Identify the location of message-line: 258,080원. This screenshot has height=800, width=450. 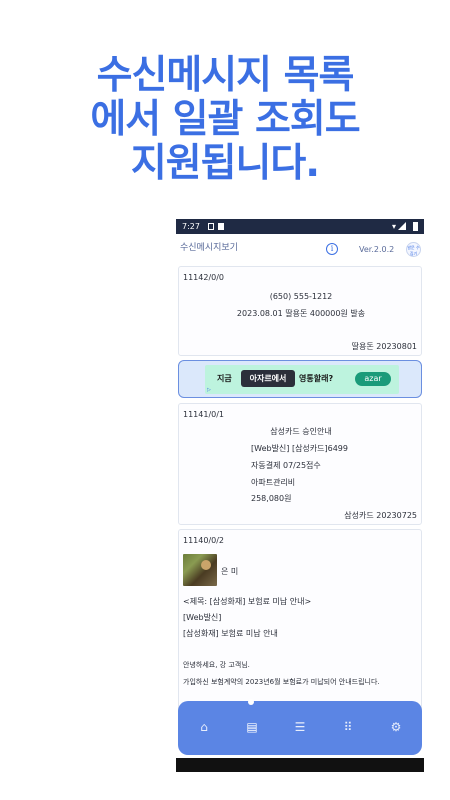
(271, 498).